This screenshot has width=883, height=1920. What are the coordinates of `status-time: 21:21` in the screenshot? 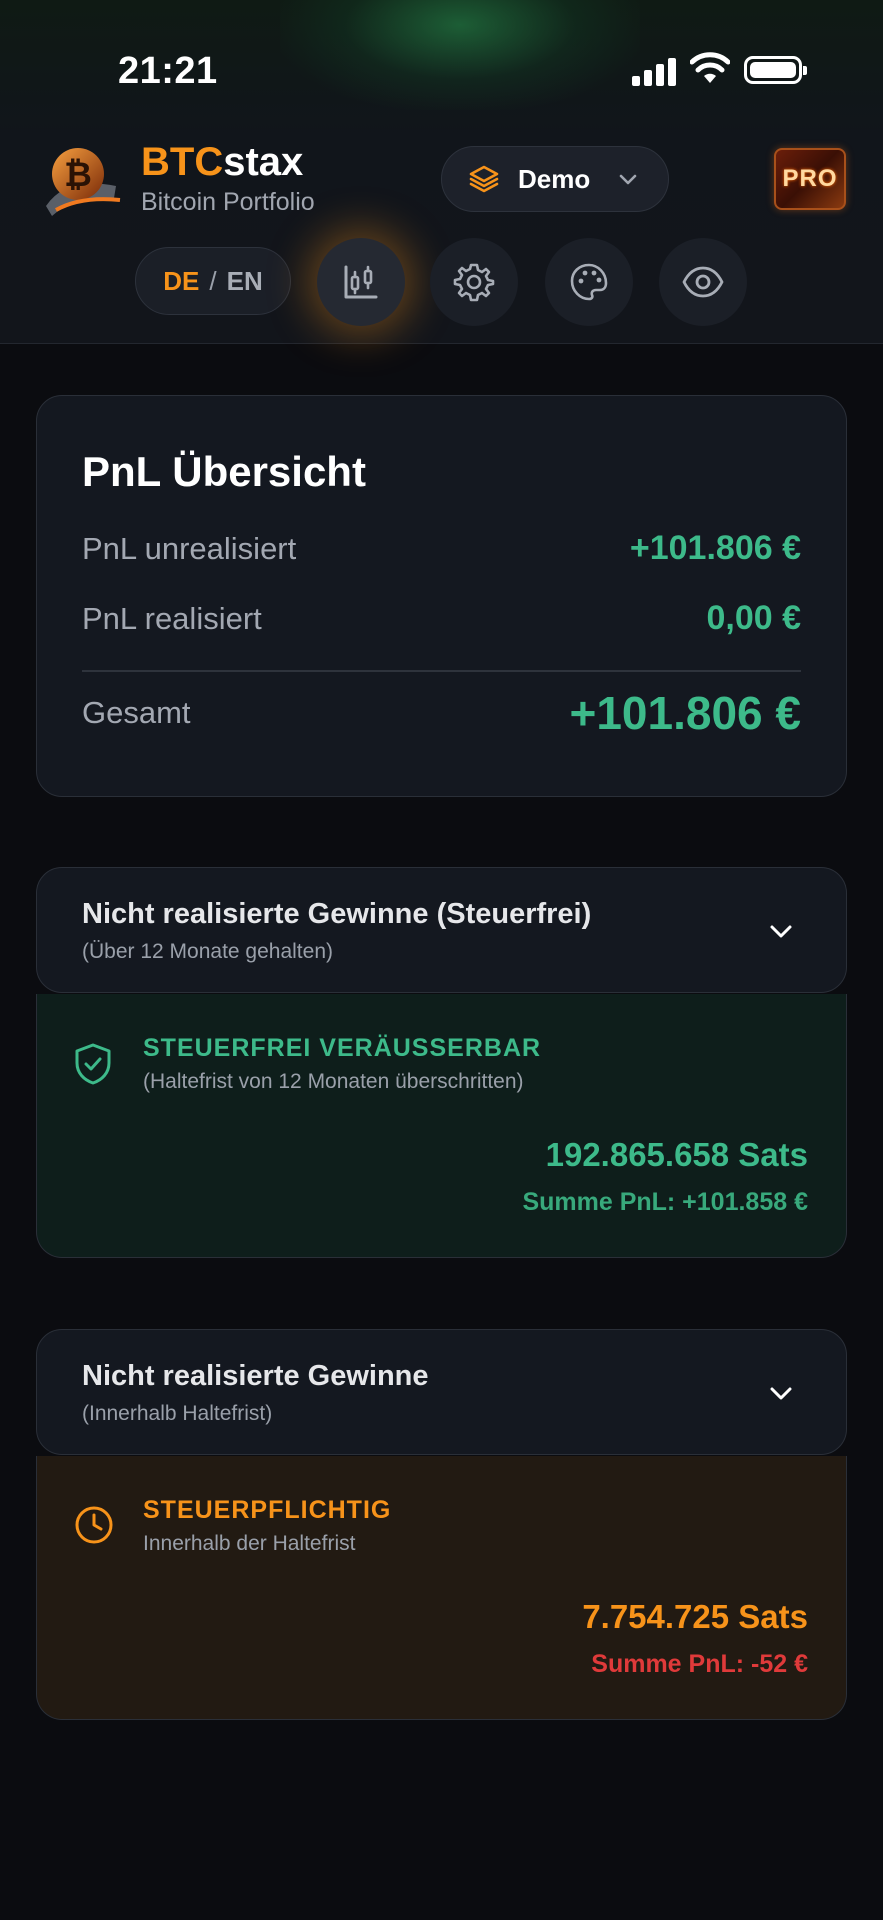 It's located at (168, 71).